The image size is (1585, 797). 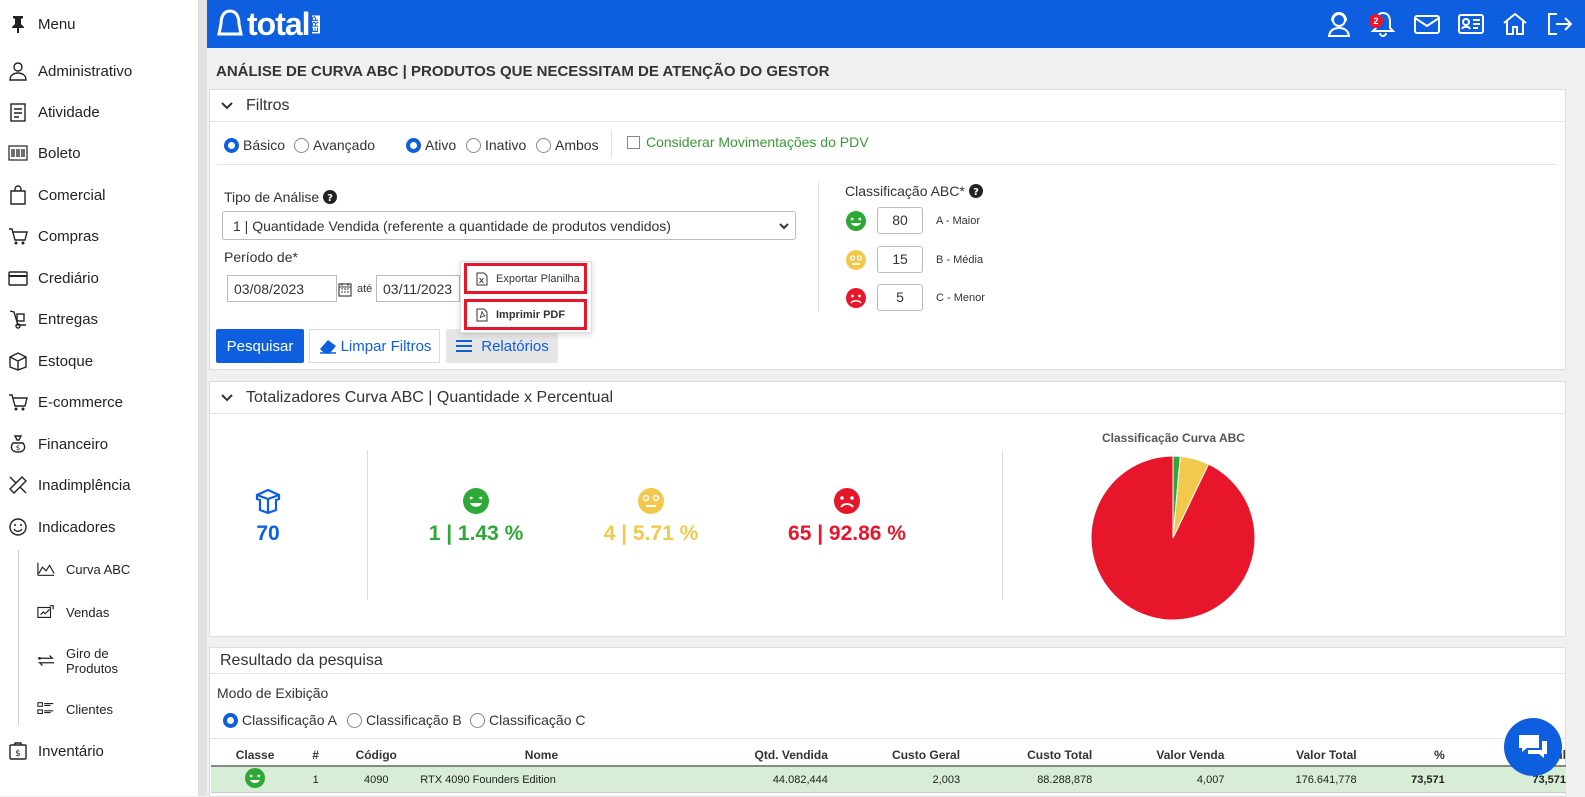 I want to click on pin-icon, so click(x=18, y=24).